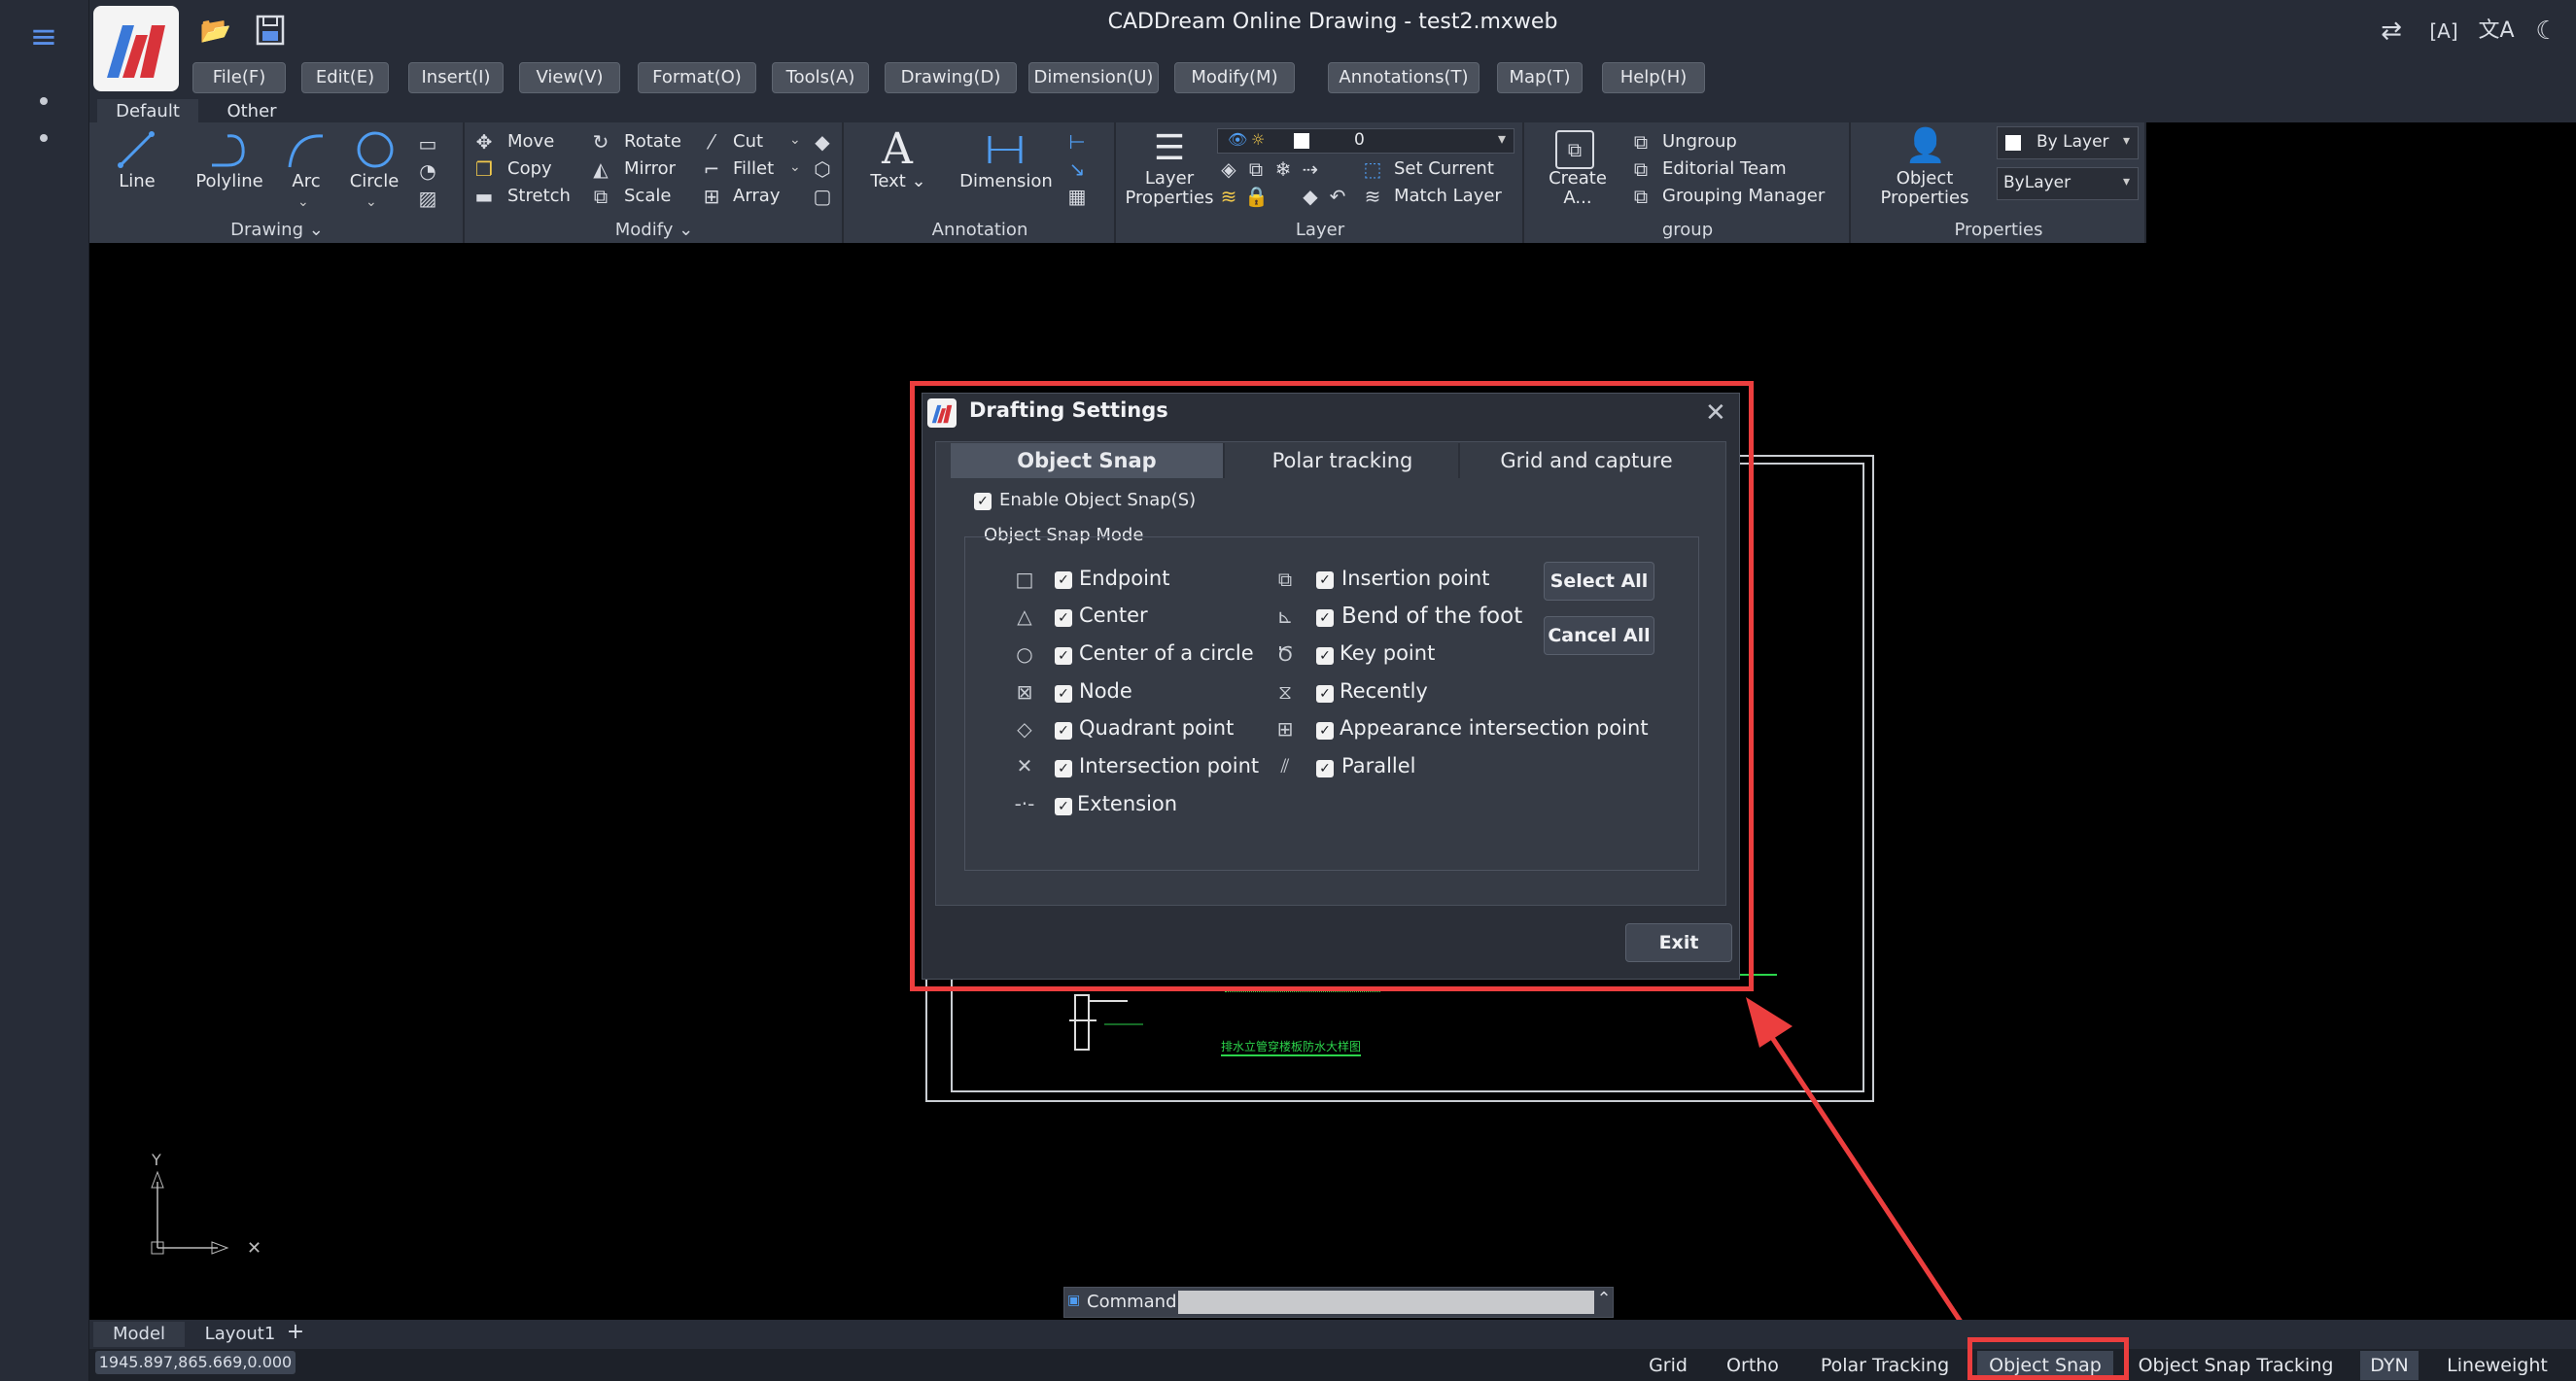 The height and width of the screenshot is (1381, 2576). I want to click on status-dyn: DYN, so click(2389, 1365).